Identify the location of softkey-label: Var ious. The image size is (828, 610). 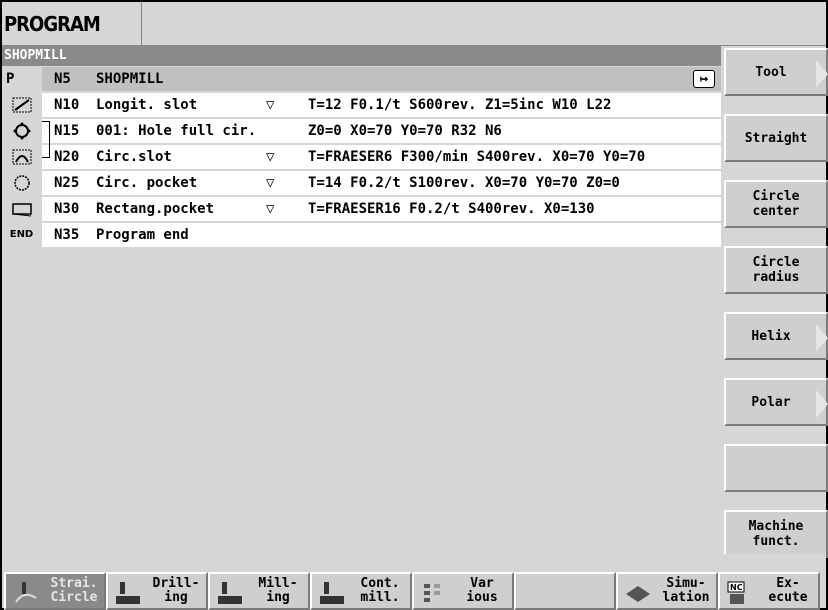
(482, 590).